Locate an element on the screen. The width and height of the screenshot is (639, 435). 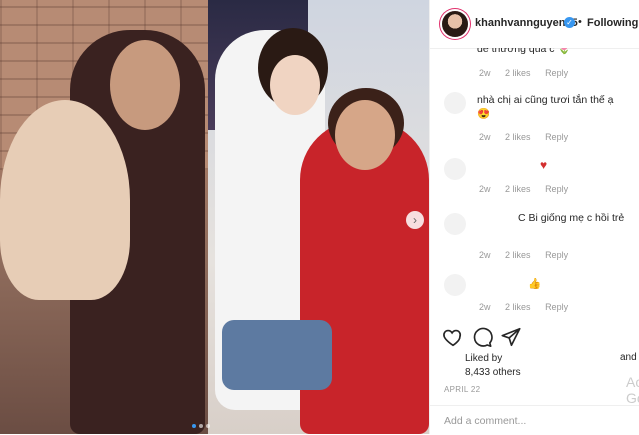
comment-text: 👍 is located at coordinates (535, 284).